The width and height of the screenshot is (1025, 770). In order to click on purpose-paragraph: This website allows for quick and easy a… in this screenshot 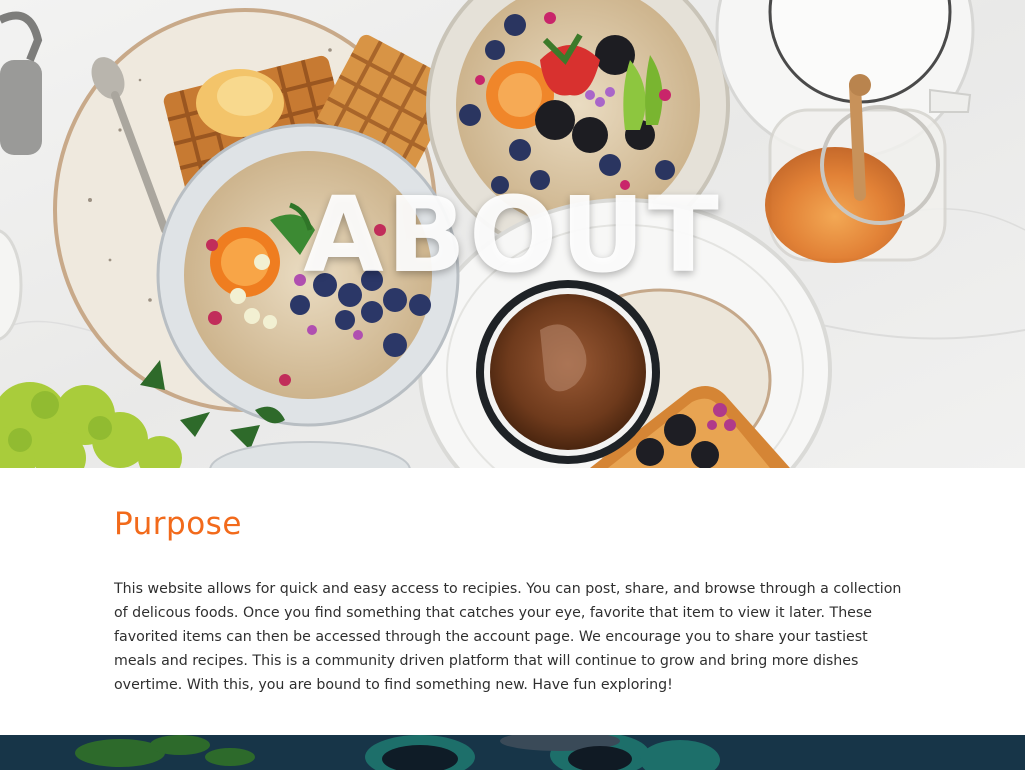, I will do `click(508, 637)`.